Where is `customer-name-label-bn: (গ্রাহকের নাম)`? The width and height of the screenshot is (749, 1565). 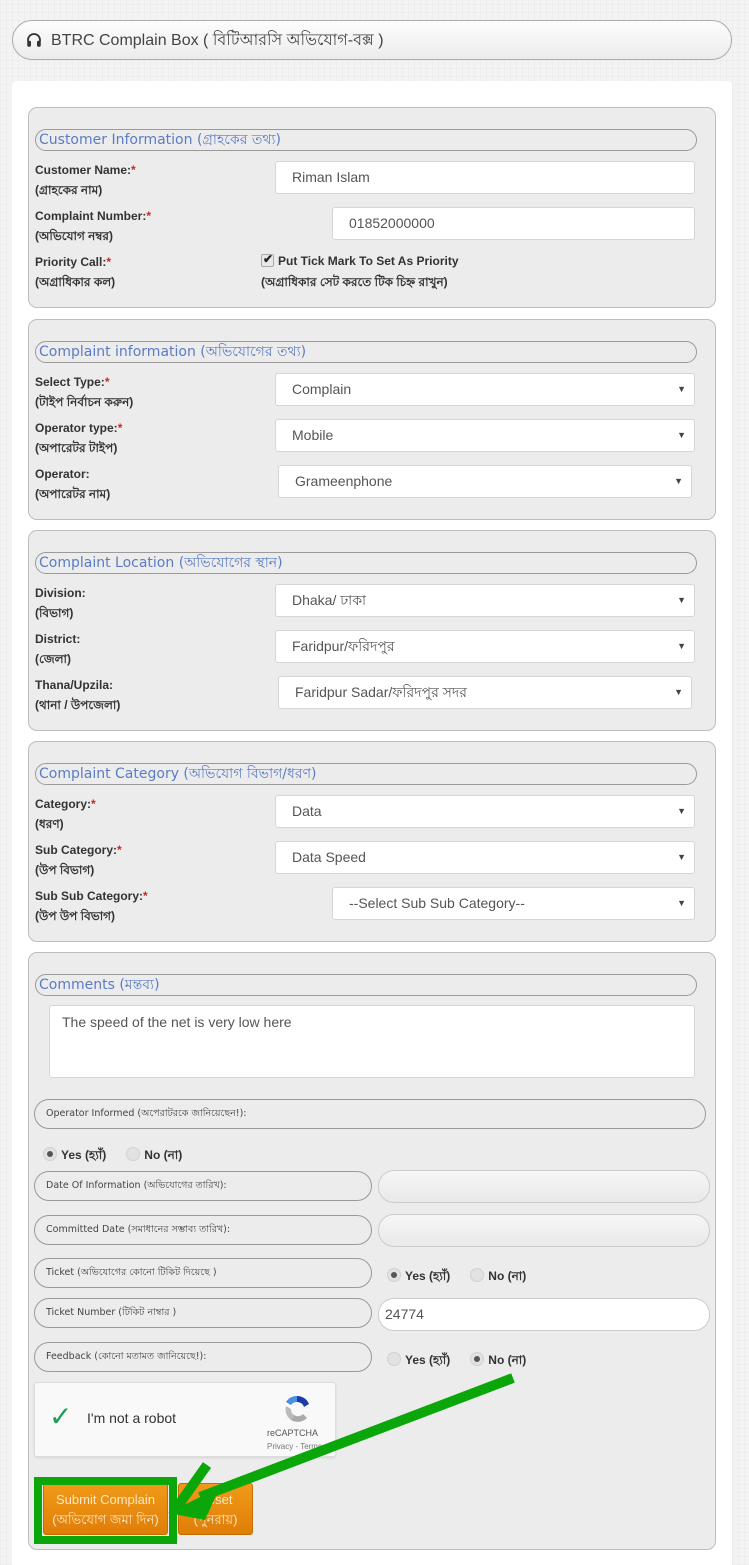
customer-name-label-bn: (গ্রাহকের নাম) is located at coordinates (69, 190).